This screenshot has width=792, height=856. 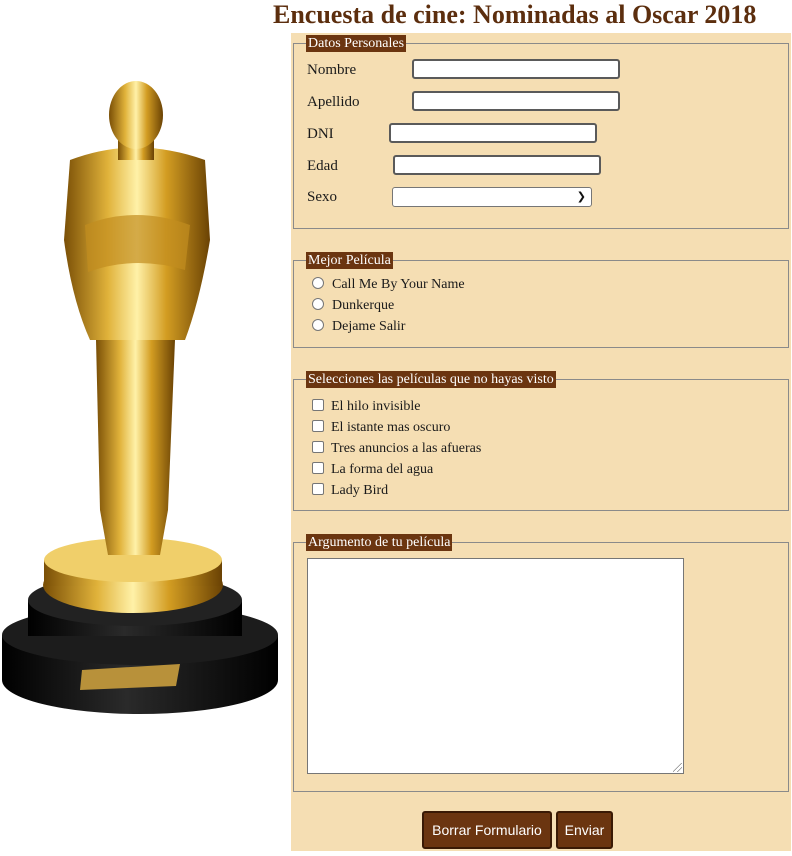 I want to click on edad-input, so click(x=497, y=165).